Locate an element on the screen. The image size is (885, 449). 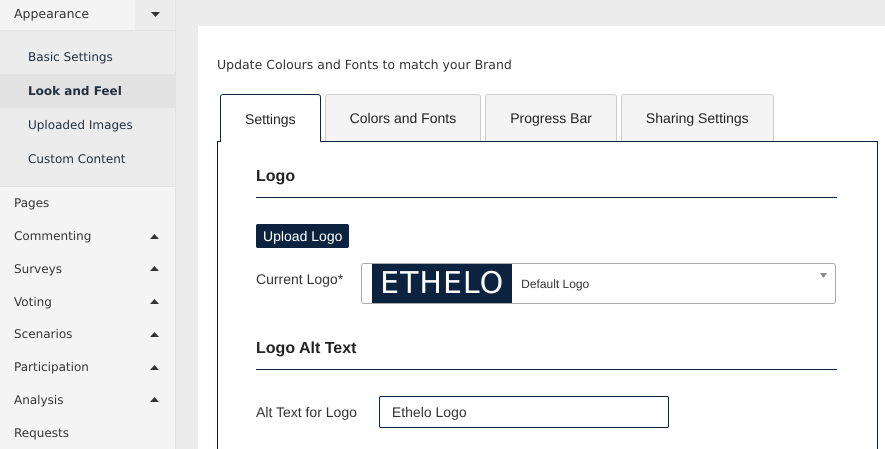
dropdown-arrow-icon is located at coordinates (824, 275).